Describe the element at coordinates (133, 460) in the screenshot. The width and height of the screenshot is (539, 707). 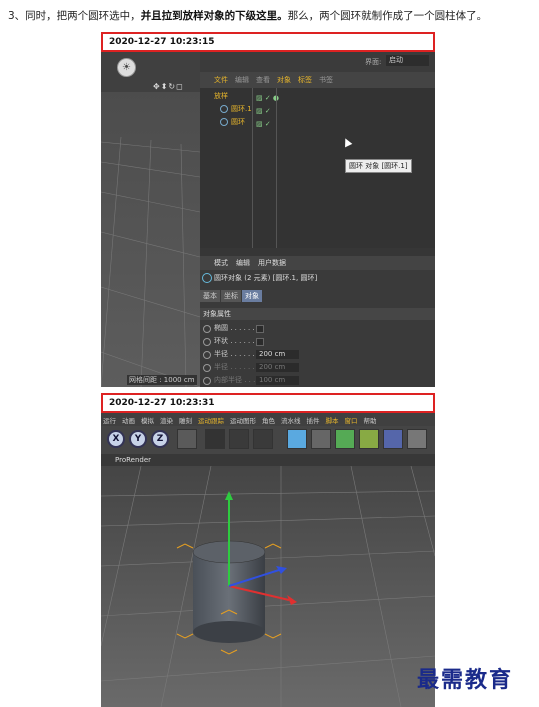
I see `prorender-label: ProRender` at that location.